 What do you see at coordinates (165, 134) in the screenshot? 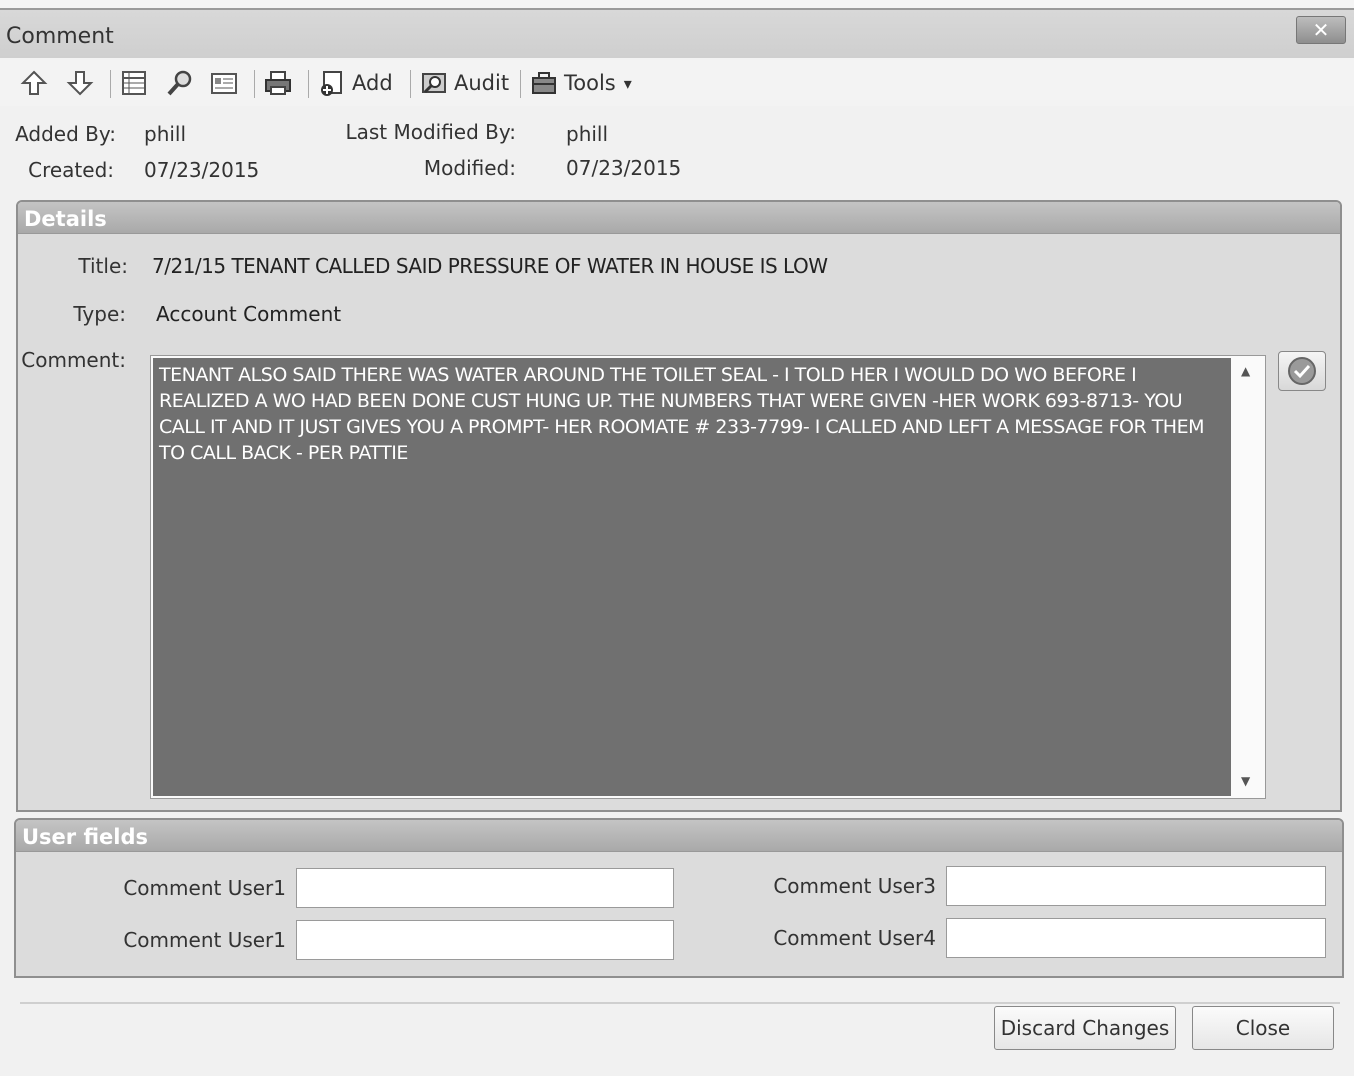
I see `added-by-value: phill` at bounding box center [165, 134].